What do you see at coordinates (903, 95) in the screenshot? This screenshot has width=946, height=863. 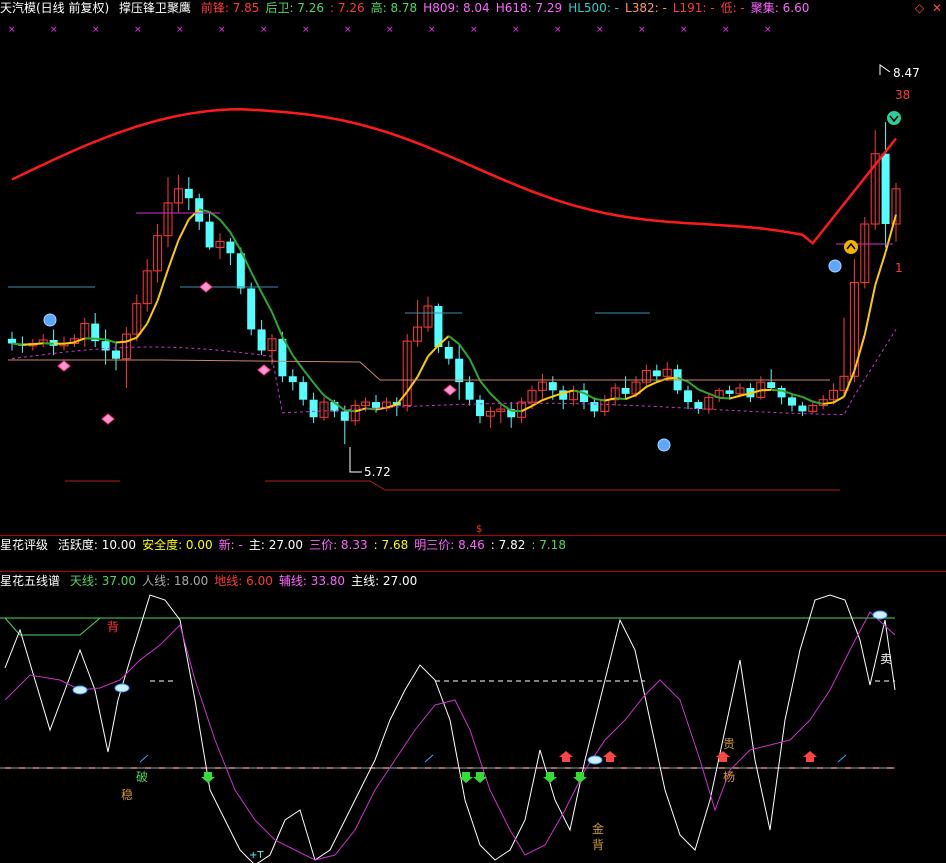 I see `count-38-label: 38` at bounding box center [903, 95].